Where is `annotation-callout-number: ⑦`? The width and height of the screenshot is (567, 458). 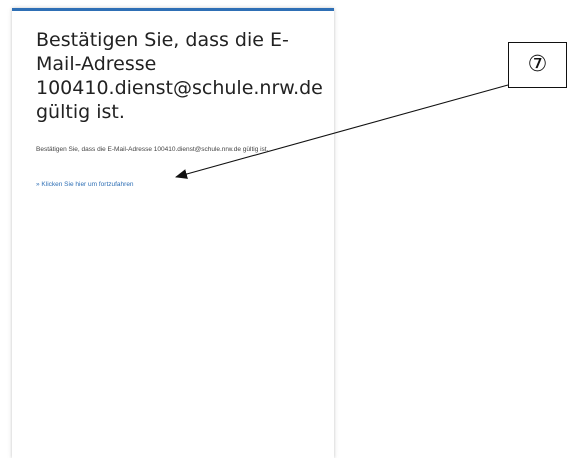 annotation-callout-number: ⑦ is located at coordinates (537, 64).